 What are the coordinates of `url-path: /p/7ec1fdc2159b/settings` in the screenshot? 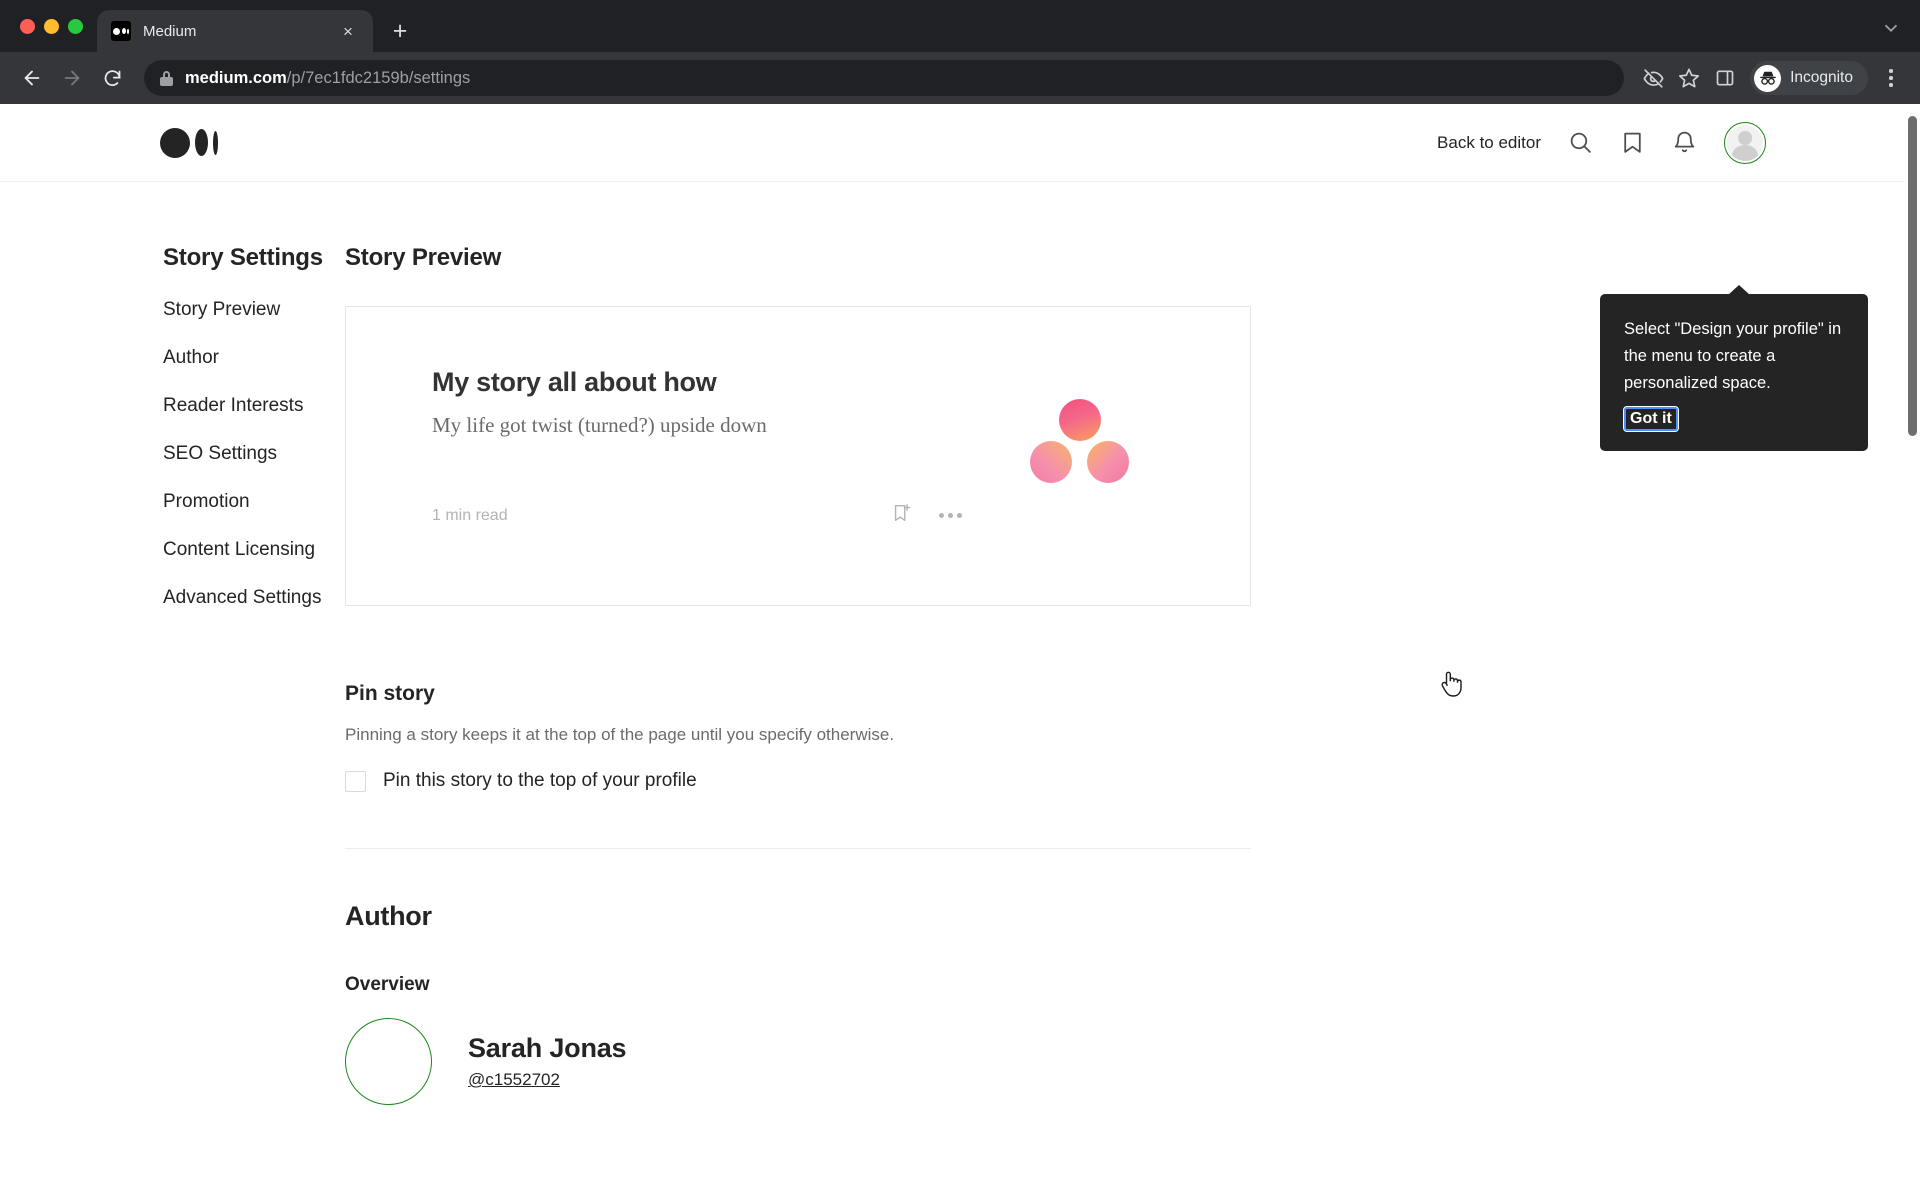 It's located at (378, 77).